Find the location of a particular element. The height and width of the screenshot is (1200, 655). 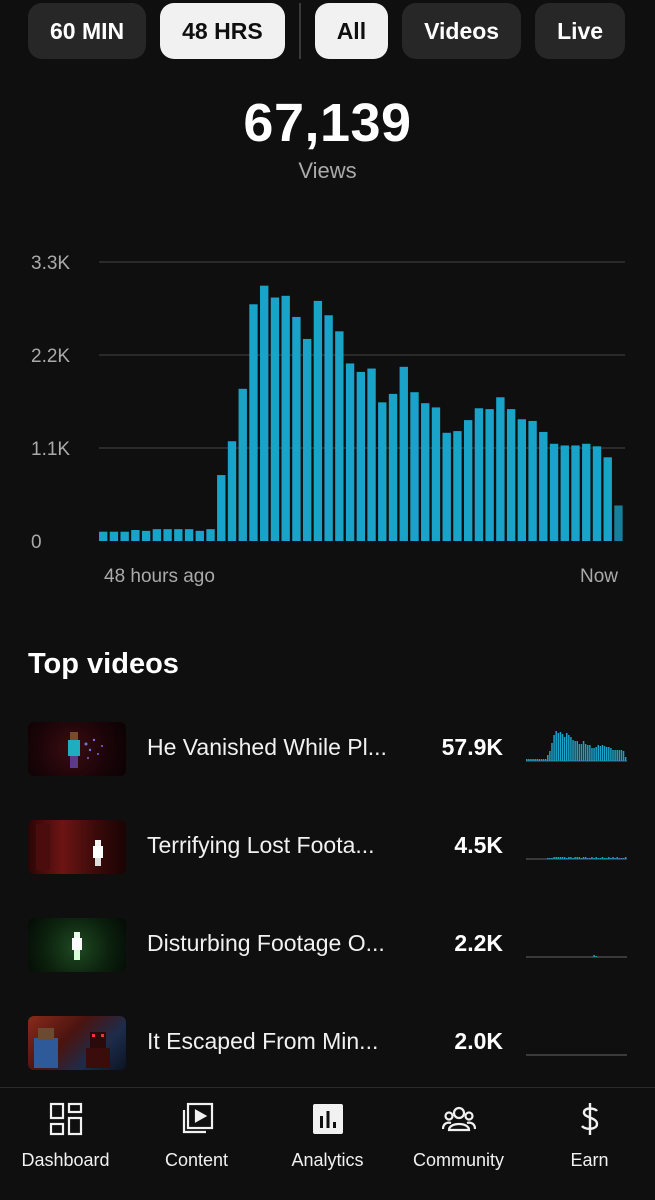

nav-dashboard: Dashboard is located at coordinates (65, 1144).